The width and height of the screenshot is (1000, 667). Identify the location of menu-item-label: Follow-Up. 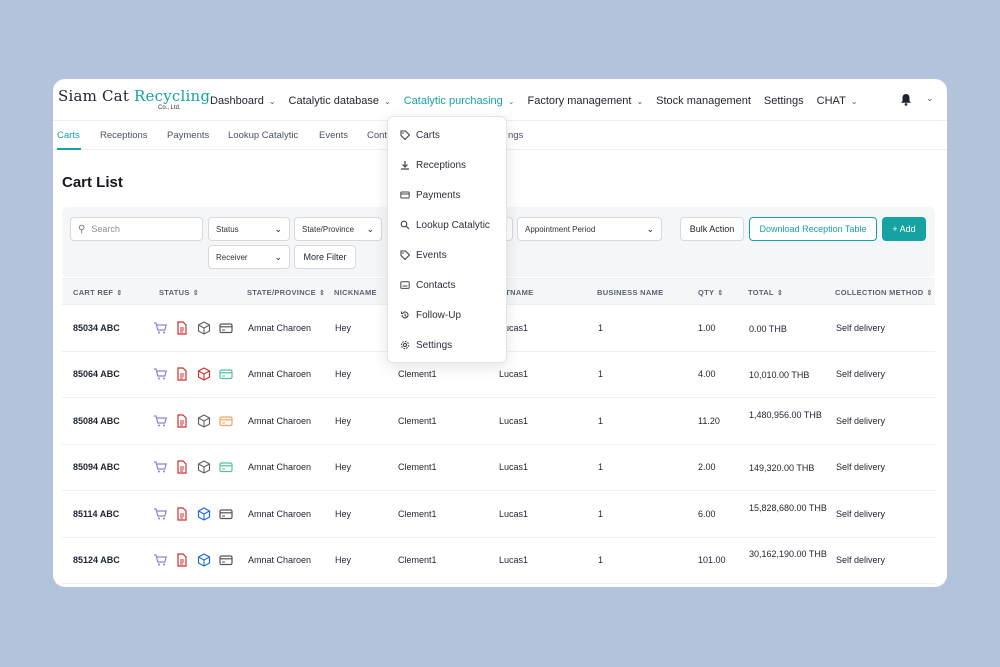
(439, 315).